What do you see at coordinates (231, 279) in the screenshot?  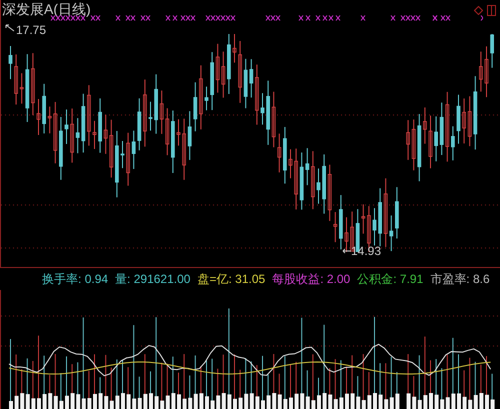 I see `indicator-reading: 盘=亿: 31.05` at bounding box center [231, 279].